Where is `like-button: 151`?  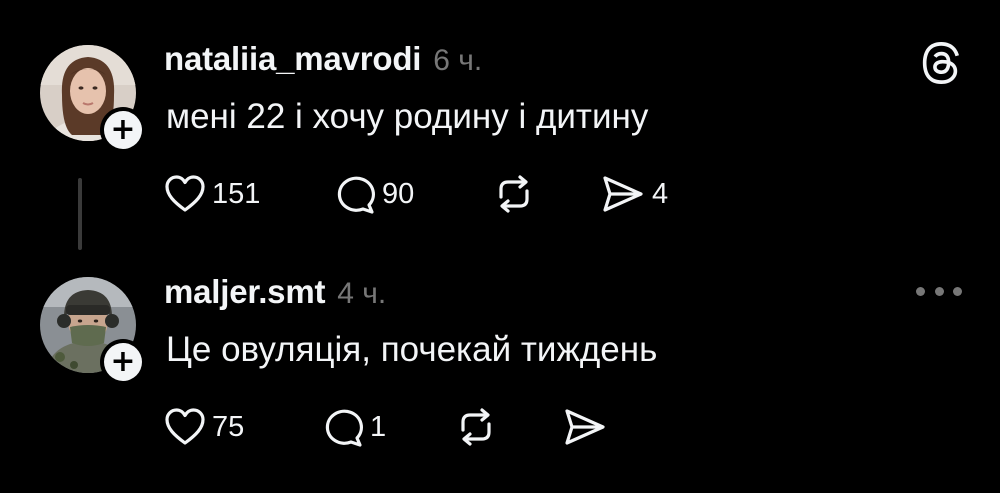 like-button: 151 is located at coordinates (212, 194).